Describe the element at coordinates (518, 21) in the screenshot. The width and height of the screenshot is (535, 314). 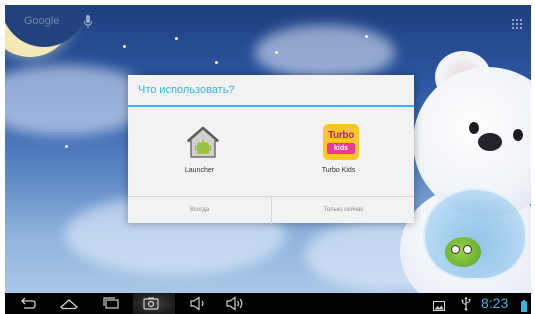
I see `all-apps-icon` at that location.